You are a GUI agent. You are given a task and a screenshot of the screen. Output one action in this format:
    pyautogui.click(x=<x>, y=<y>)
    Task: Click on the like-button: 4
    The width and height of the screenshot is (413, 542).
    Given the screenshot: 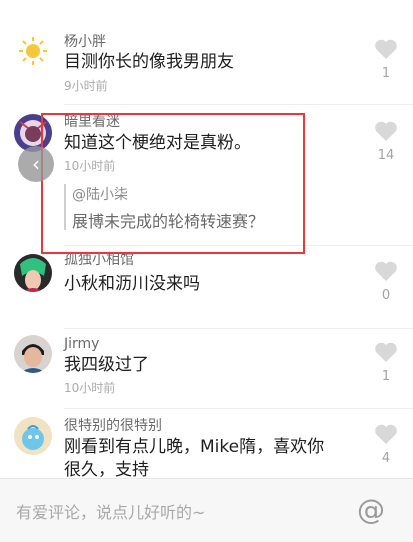 What is the action you would take?
    pyautogui.click(x=386, y=444)
    